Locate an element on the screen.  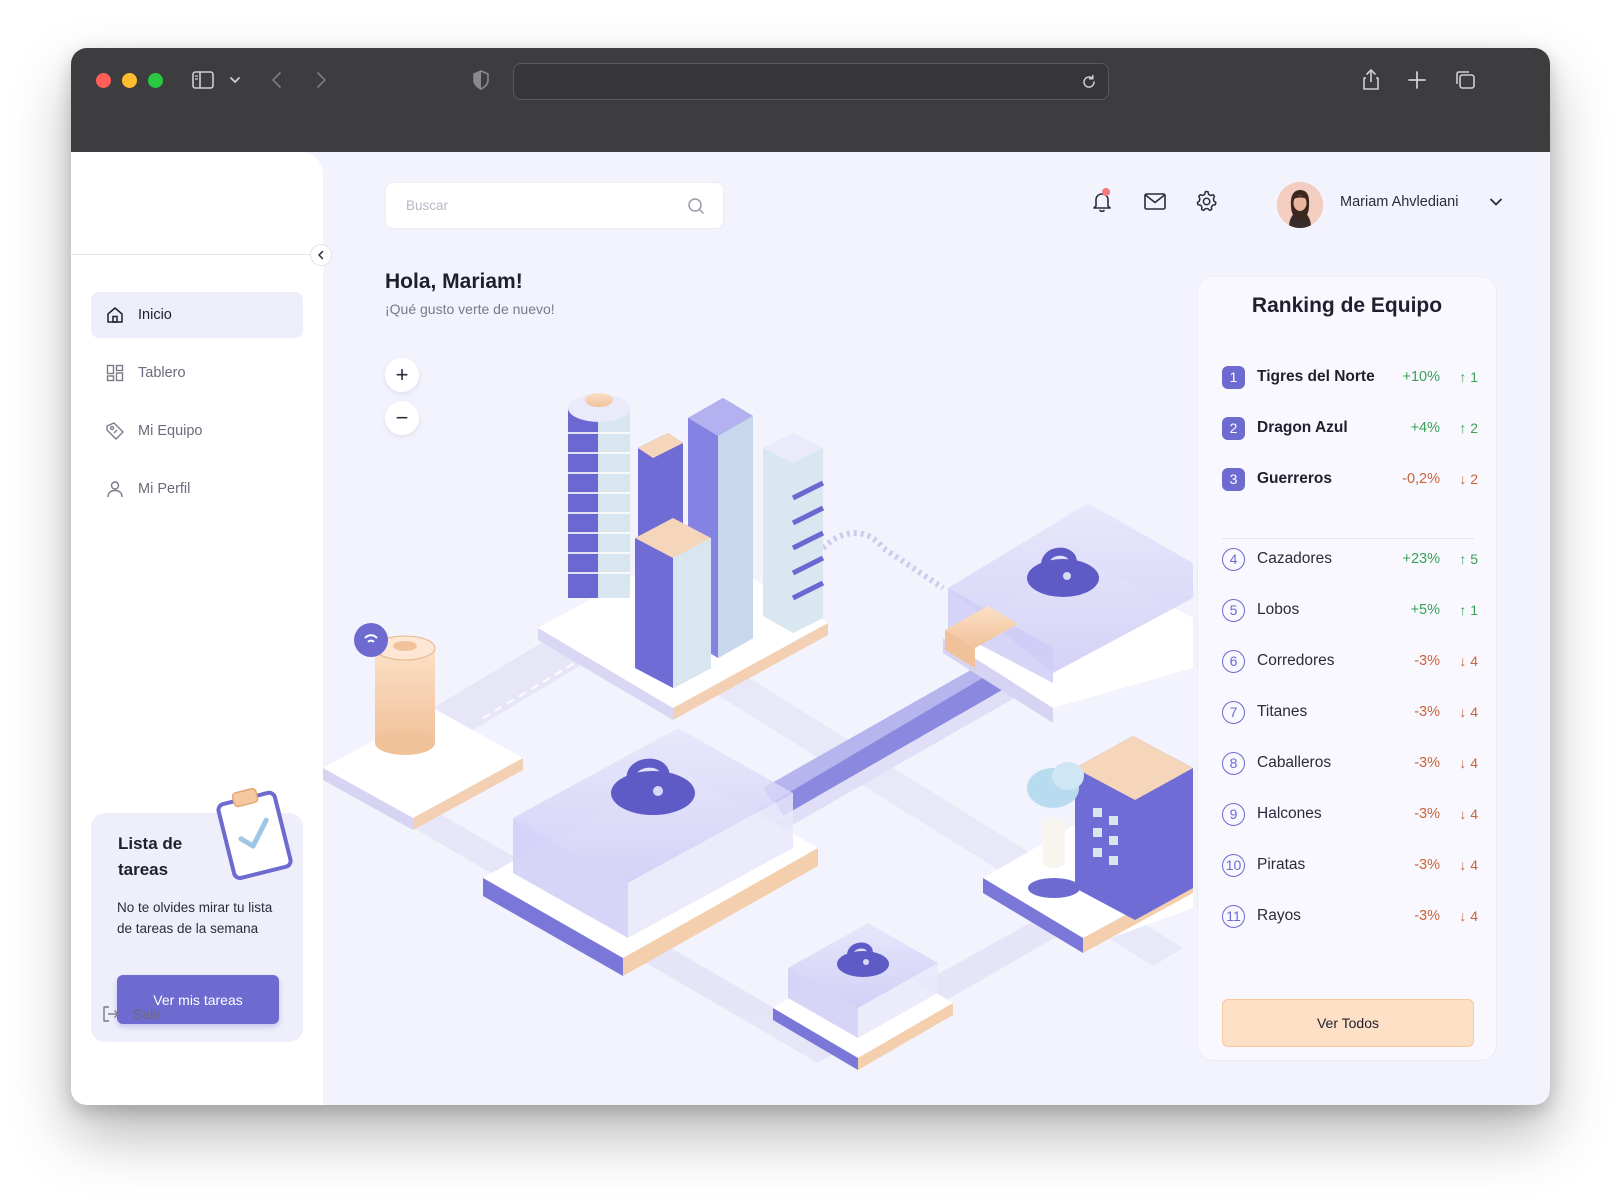
team-name: Cazadores is located at coordinates (1294, 558).